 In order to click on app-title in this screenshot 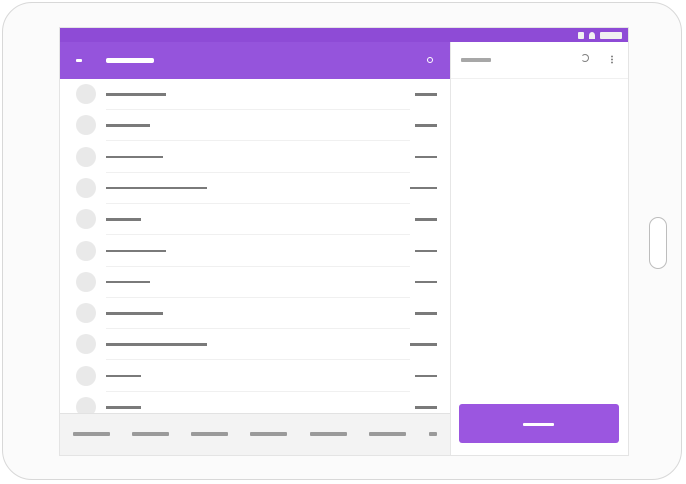, I will do `click(130, 60)`.